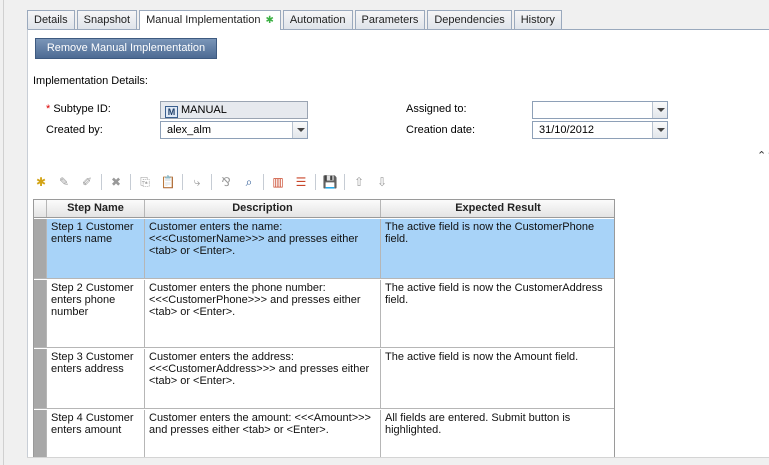 Image resolution: width=769 pixels, height=465 pixels. What do you see at coordinates (436, 109) in the screenshot?
I see `assigned-to-label: Assigned to:` at bounding box center [436, 109].